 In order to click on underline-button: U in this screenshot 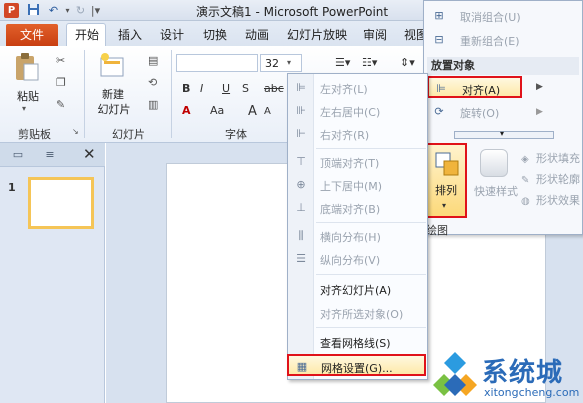, I will do `click(226, 88)`.